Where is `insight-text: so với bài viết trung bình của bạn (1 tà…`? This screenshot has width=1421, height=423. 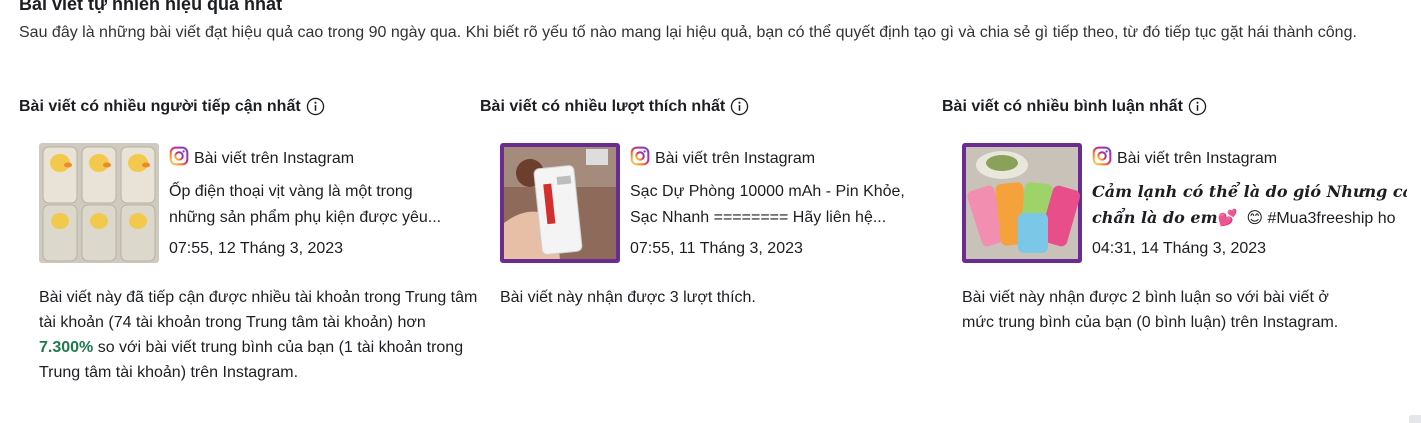 insight-text: so với bài viết trung bình của bạn (1 tà… is located at coordinates (251, 360).